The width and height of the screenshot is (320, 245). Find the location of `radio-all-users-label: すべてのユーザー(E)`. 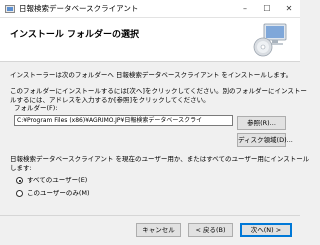

radio-all-users-label: すべてのユーザー(E) is located at coordinates (57, 180).